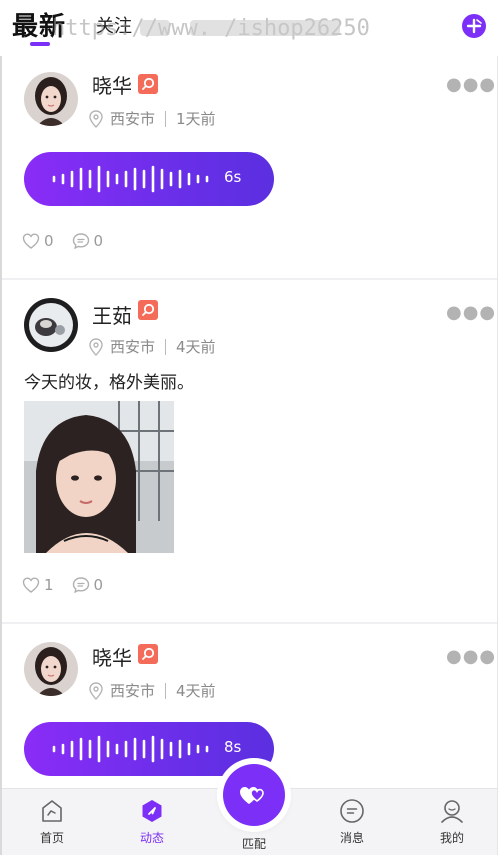 Image resolution: width=498 pixels, height=855 pixels. I want to click on post-stats: 0 0, so click(71, 241).